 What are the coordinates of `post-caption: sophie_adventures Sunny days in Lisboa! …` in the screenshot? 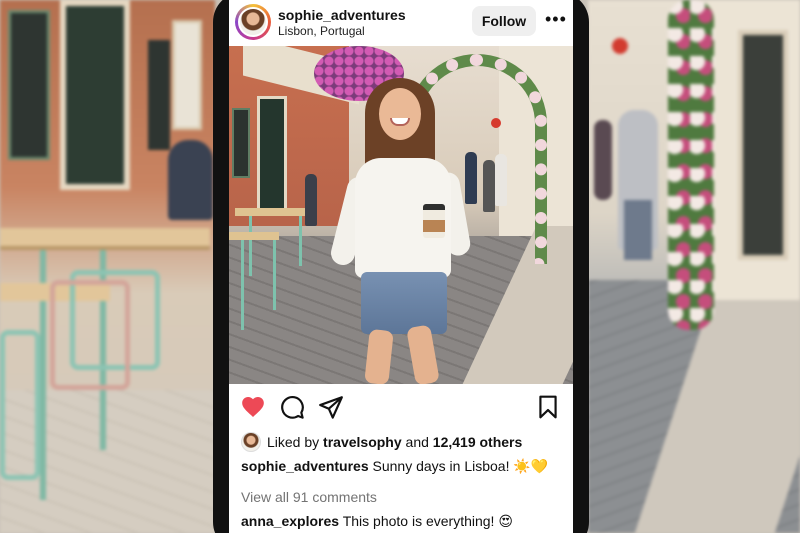 It's located at (394, 466).